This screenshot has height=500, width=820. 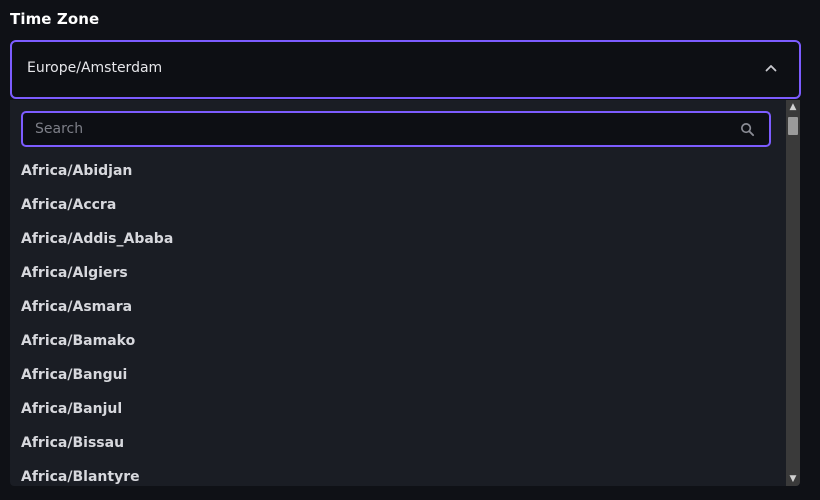 What do you see at coordinates (380, 129) in the screenshot?
I see `search-input` at bounding box center [380, 129].